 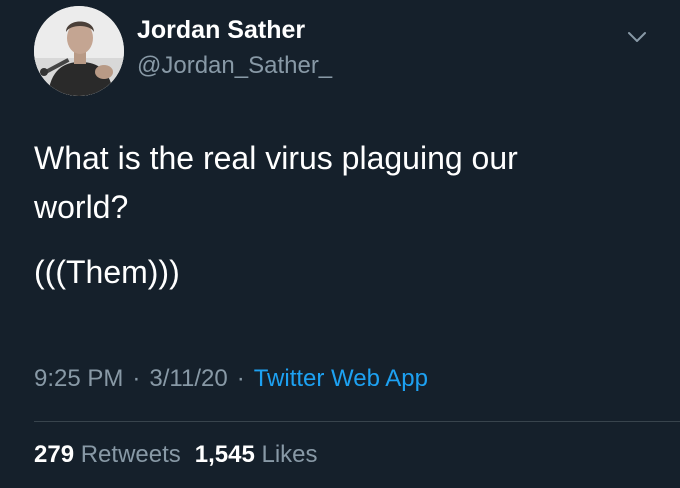 I want to click on avatar, so click(x=79, y=51).